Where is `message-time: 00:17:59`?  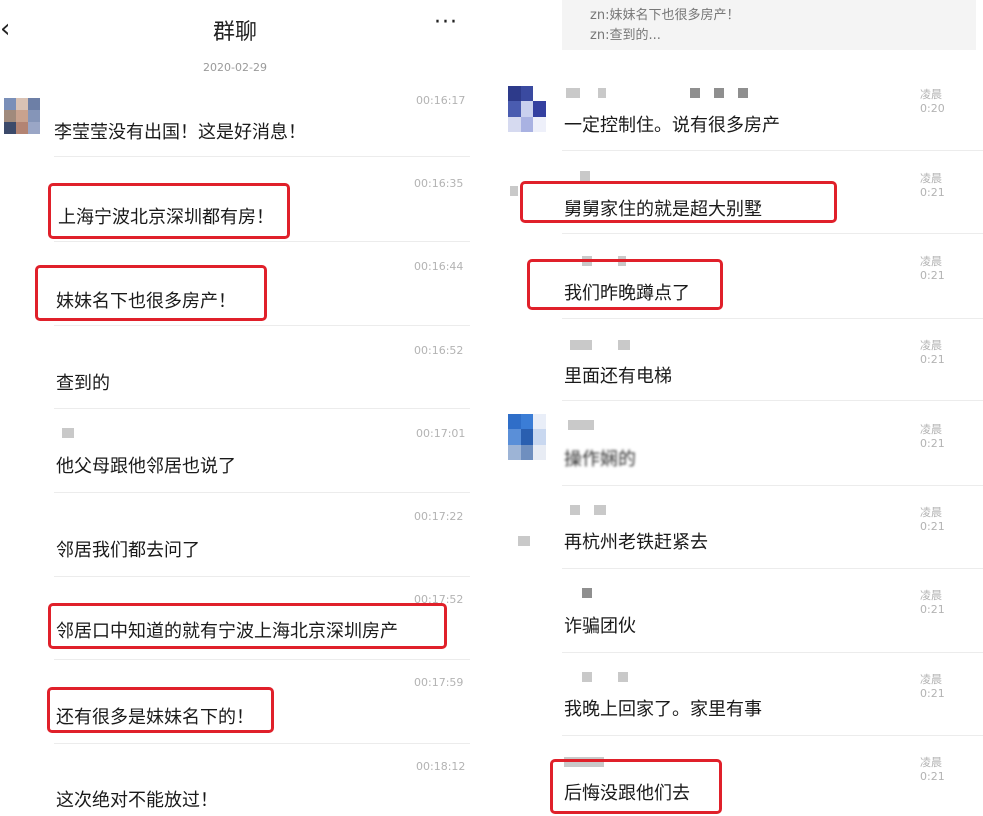
message-time: 00:17:59 is located at coordinates (439, 682).